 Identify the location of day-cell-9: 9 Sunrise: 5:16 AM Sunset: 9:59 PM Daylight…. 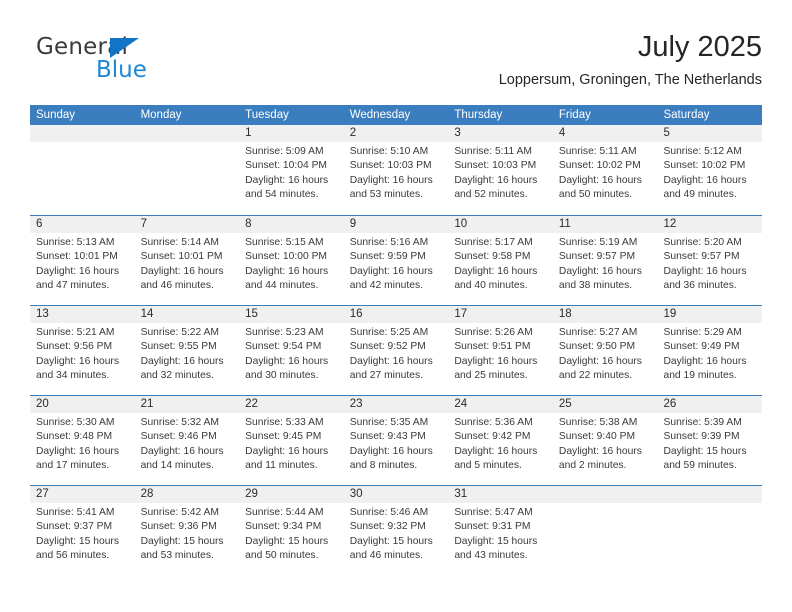
(396, 260).